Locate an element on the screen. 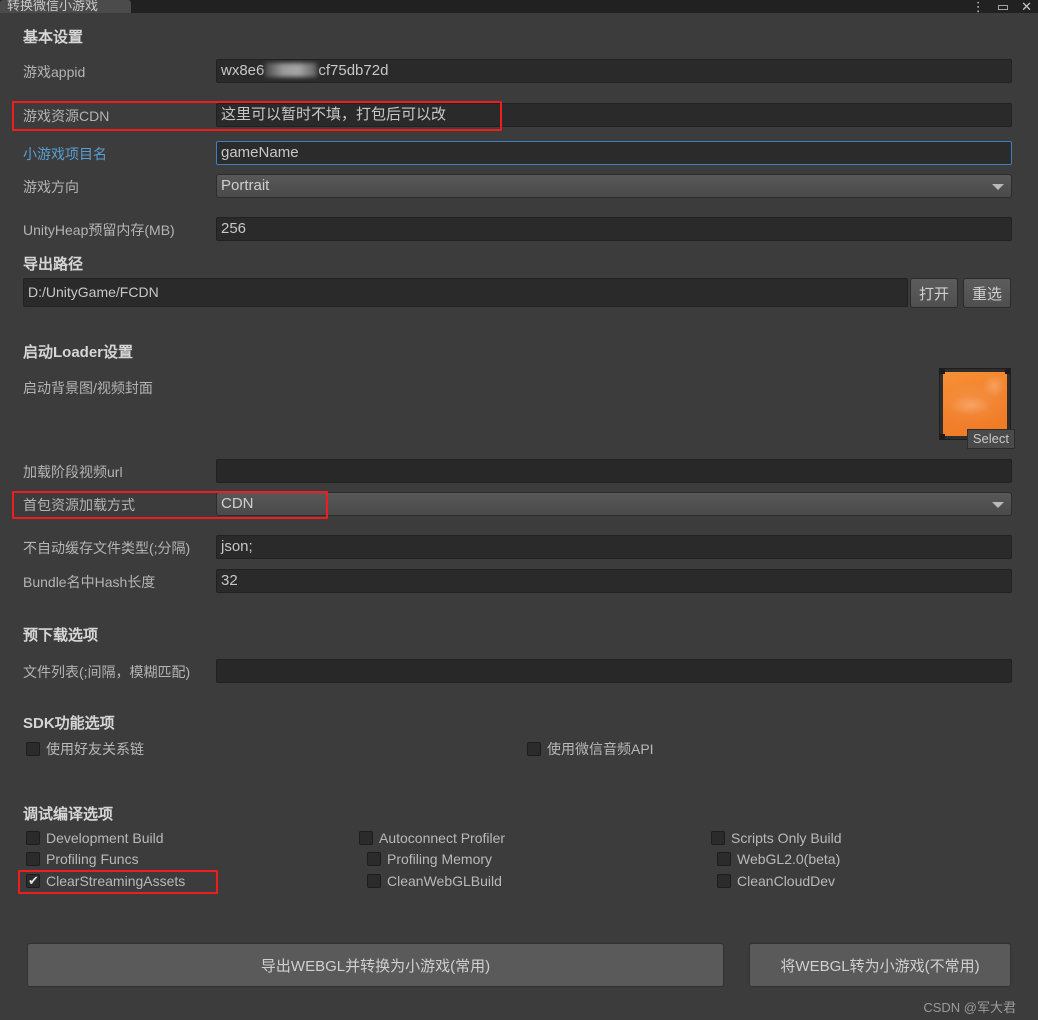  field-row-bundle-hash-length: Bundle名中Hash长度 32 is located at coordinates (519, 581).